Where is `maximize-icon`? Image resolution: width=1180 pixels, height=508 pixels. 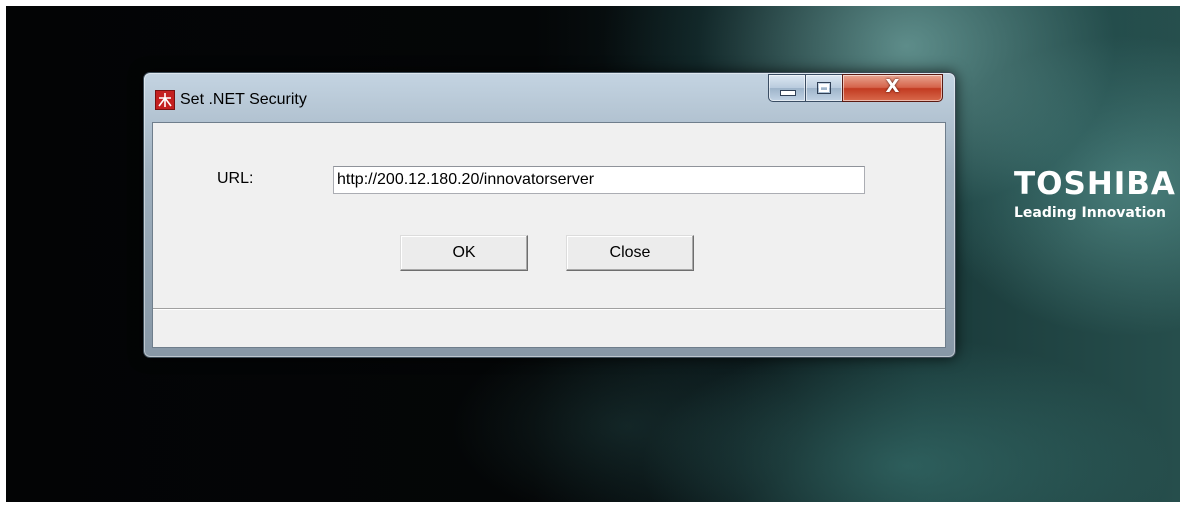 maximize-icon is located at coordinates (824, 88).